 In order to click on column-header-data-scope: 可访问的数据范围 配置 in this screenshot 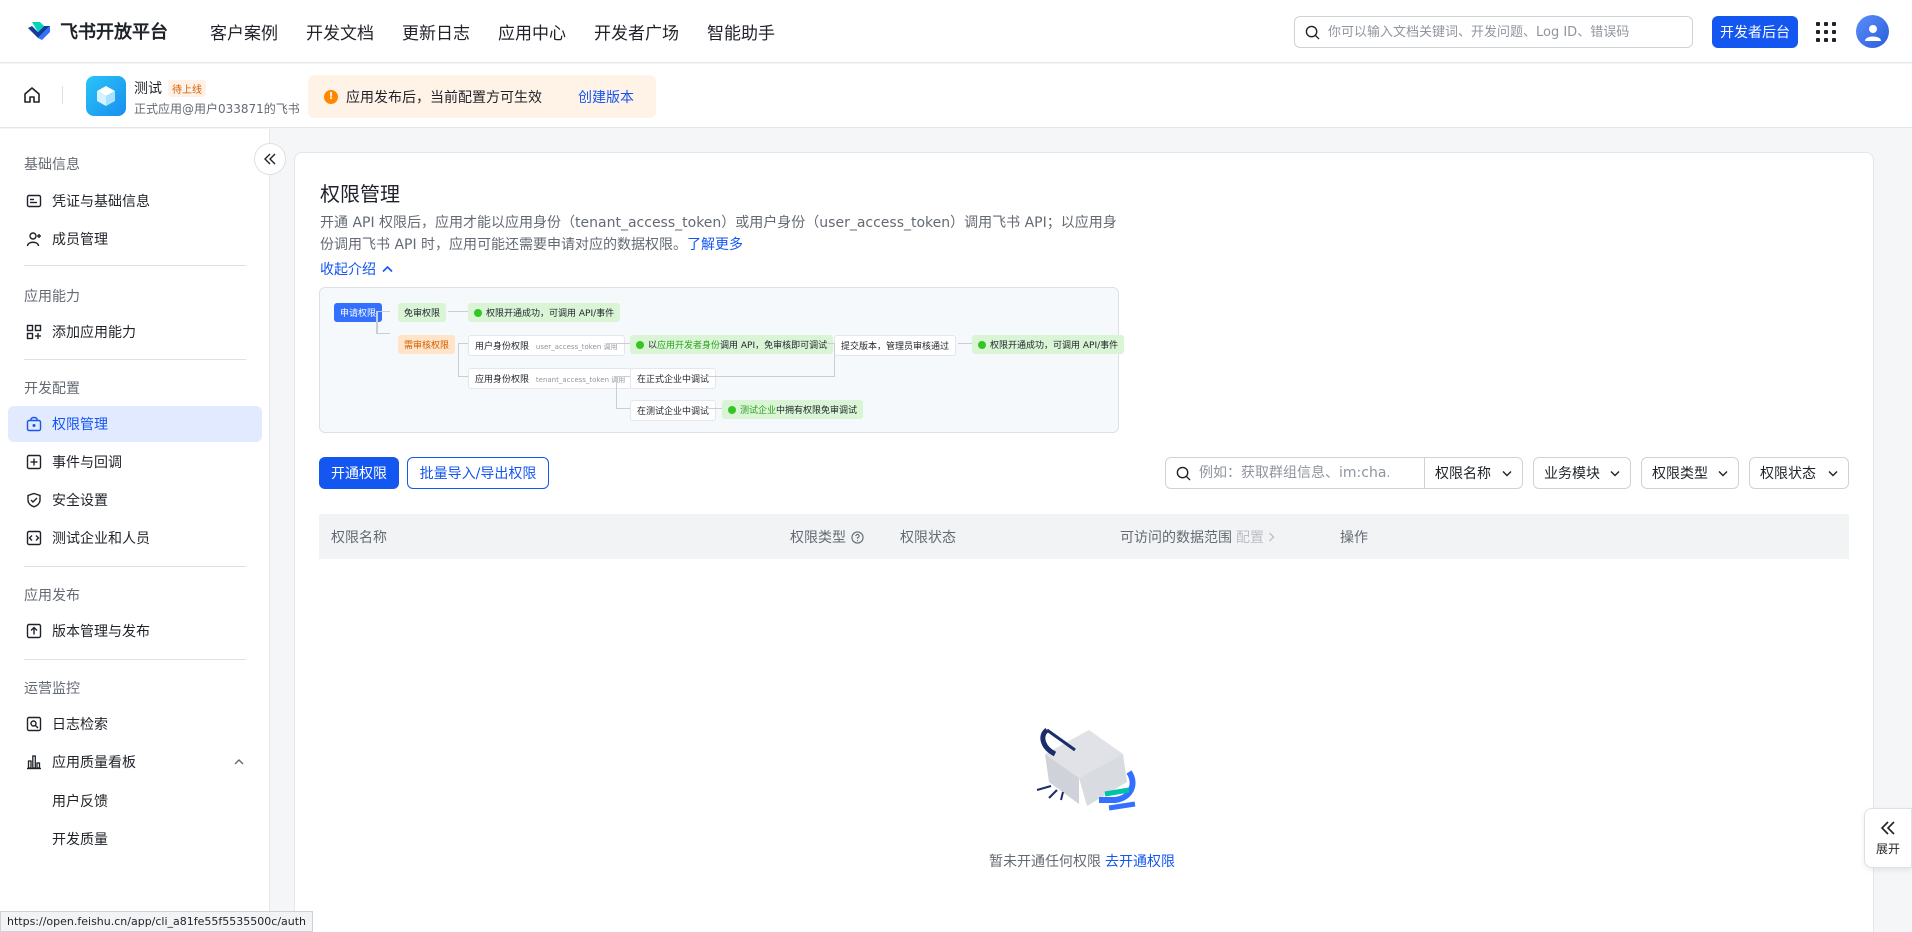, I will do `click(1197, 537)`.